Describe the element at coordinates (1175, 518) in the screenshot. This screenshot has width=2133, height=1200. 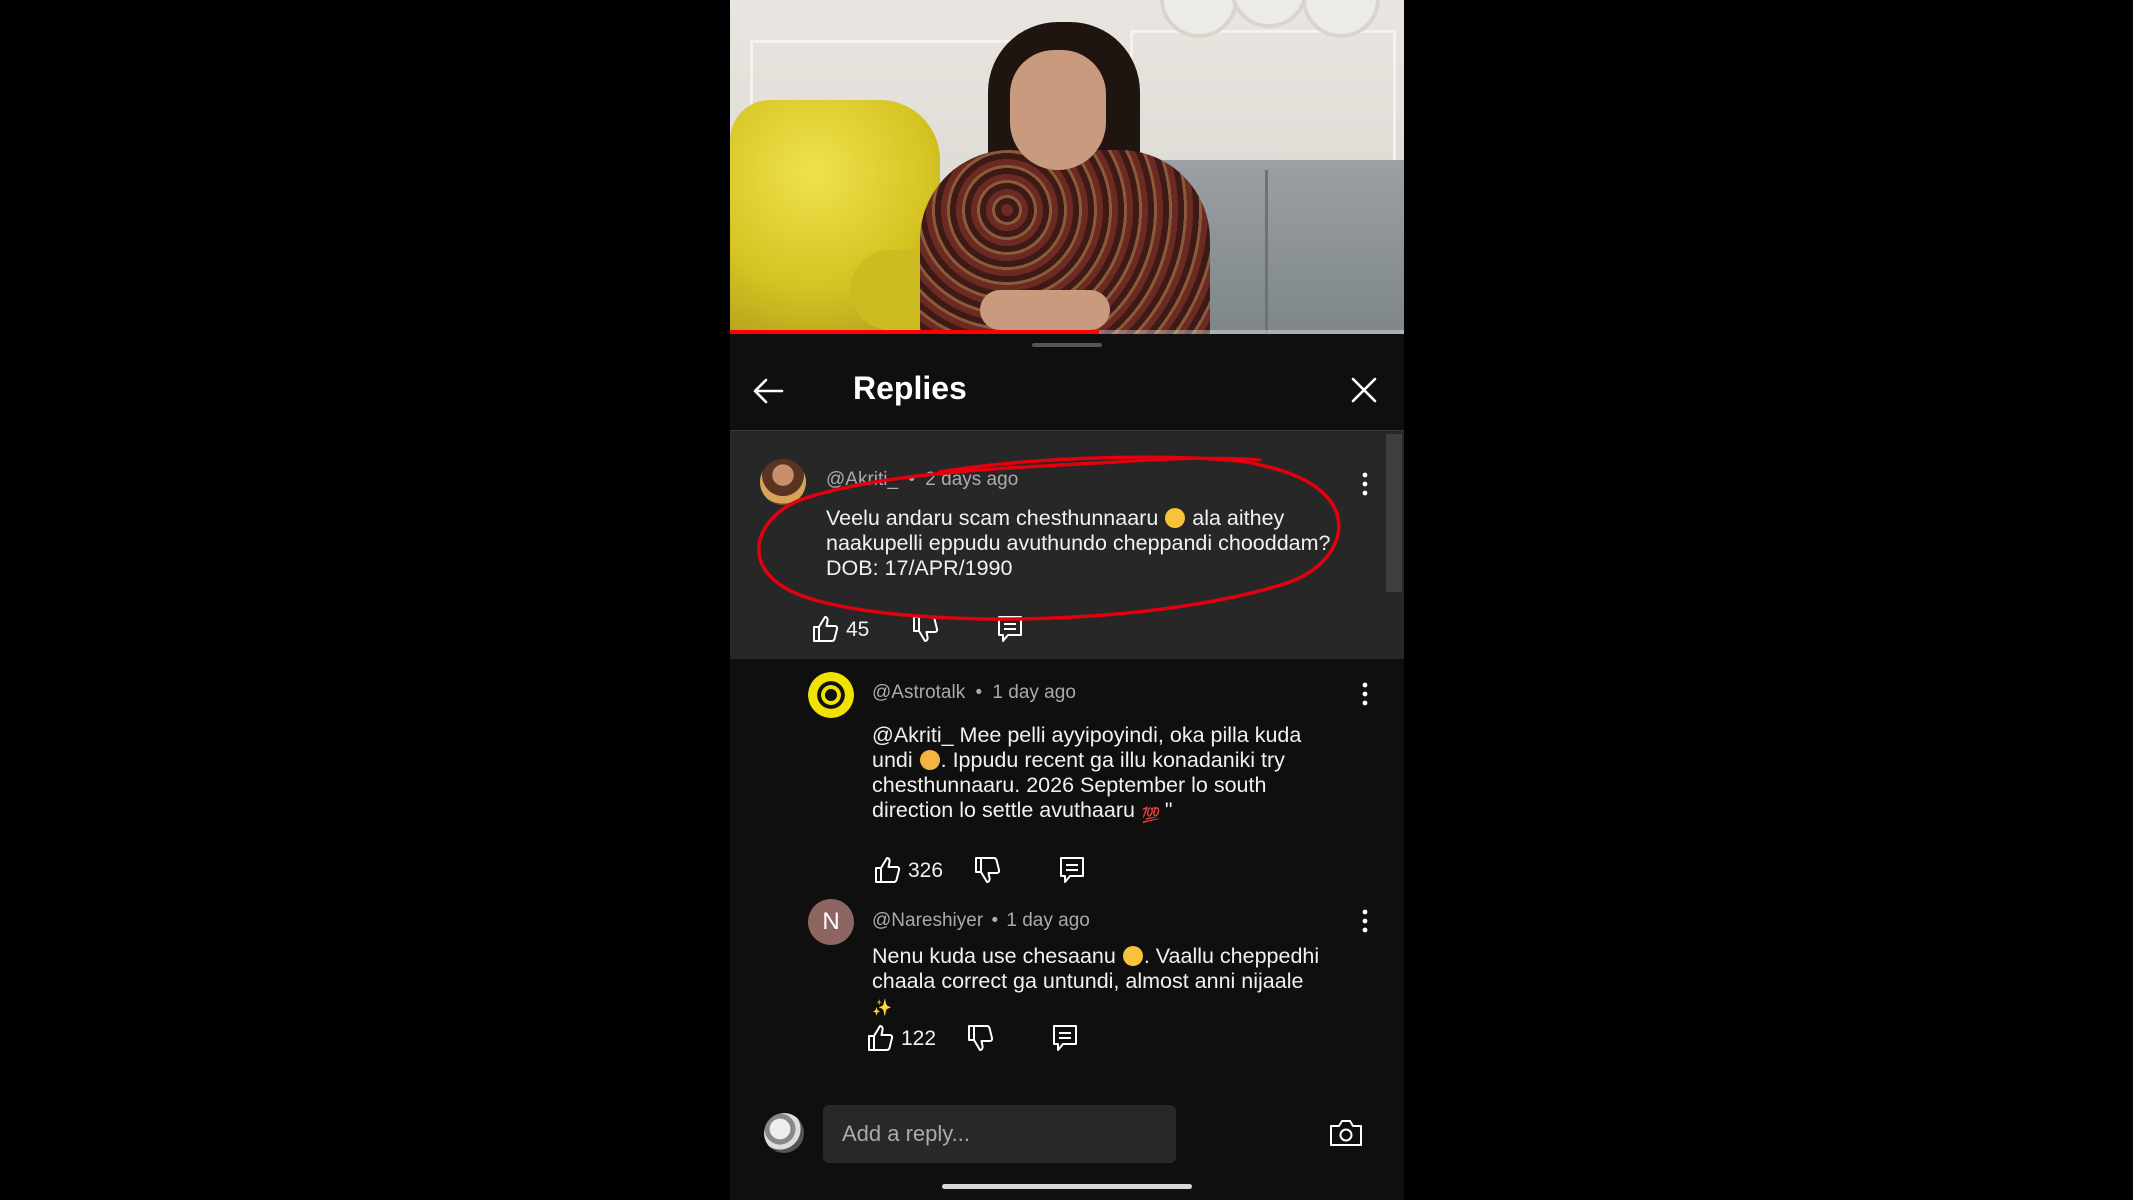
I see `unamused-emoji-icon` at that location.